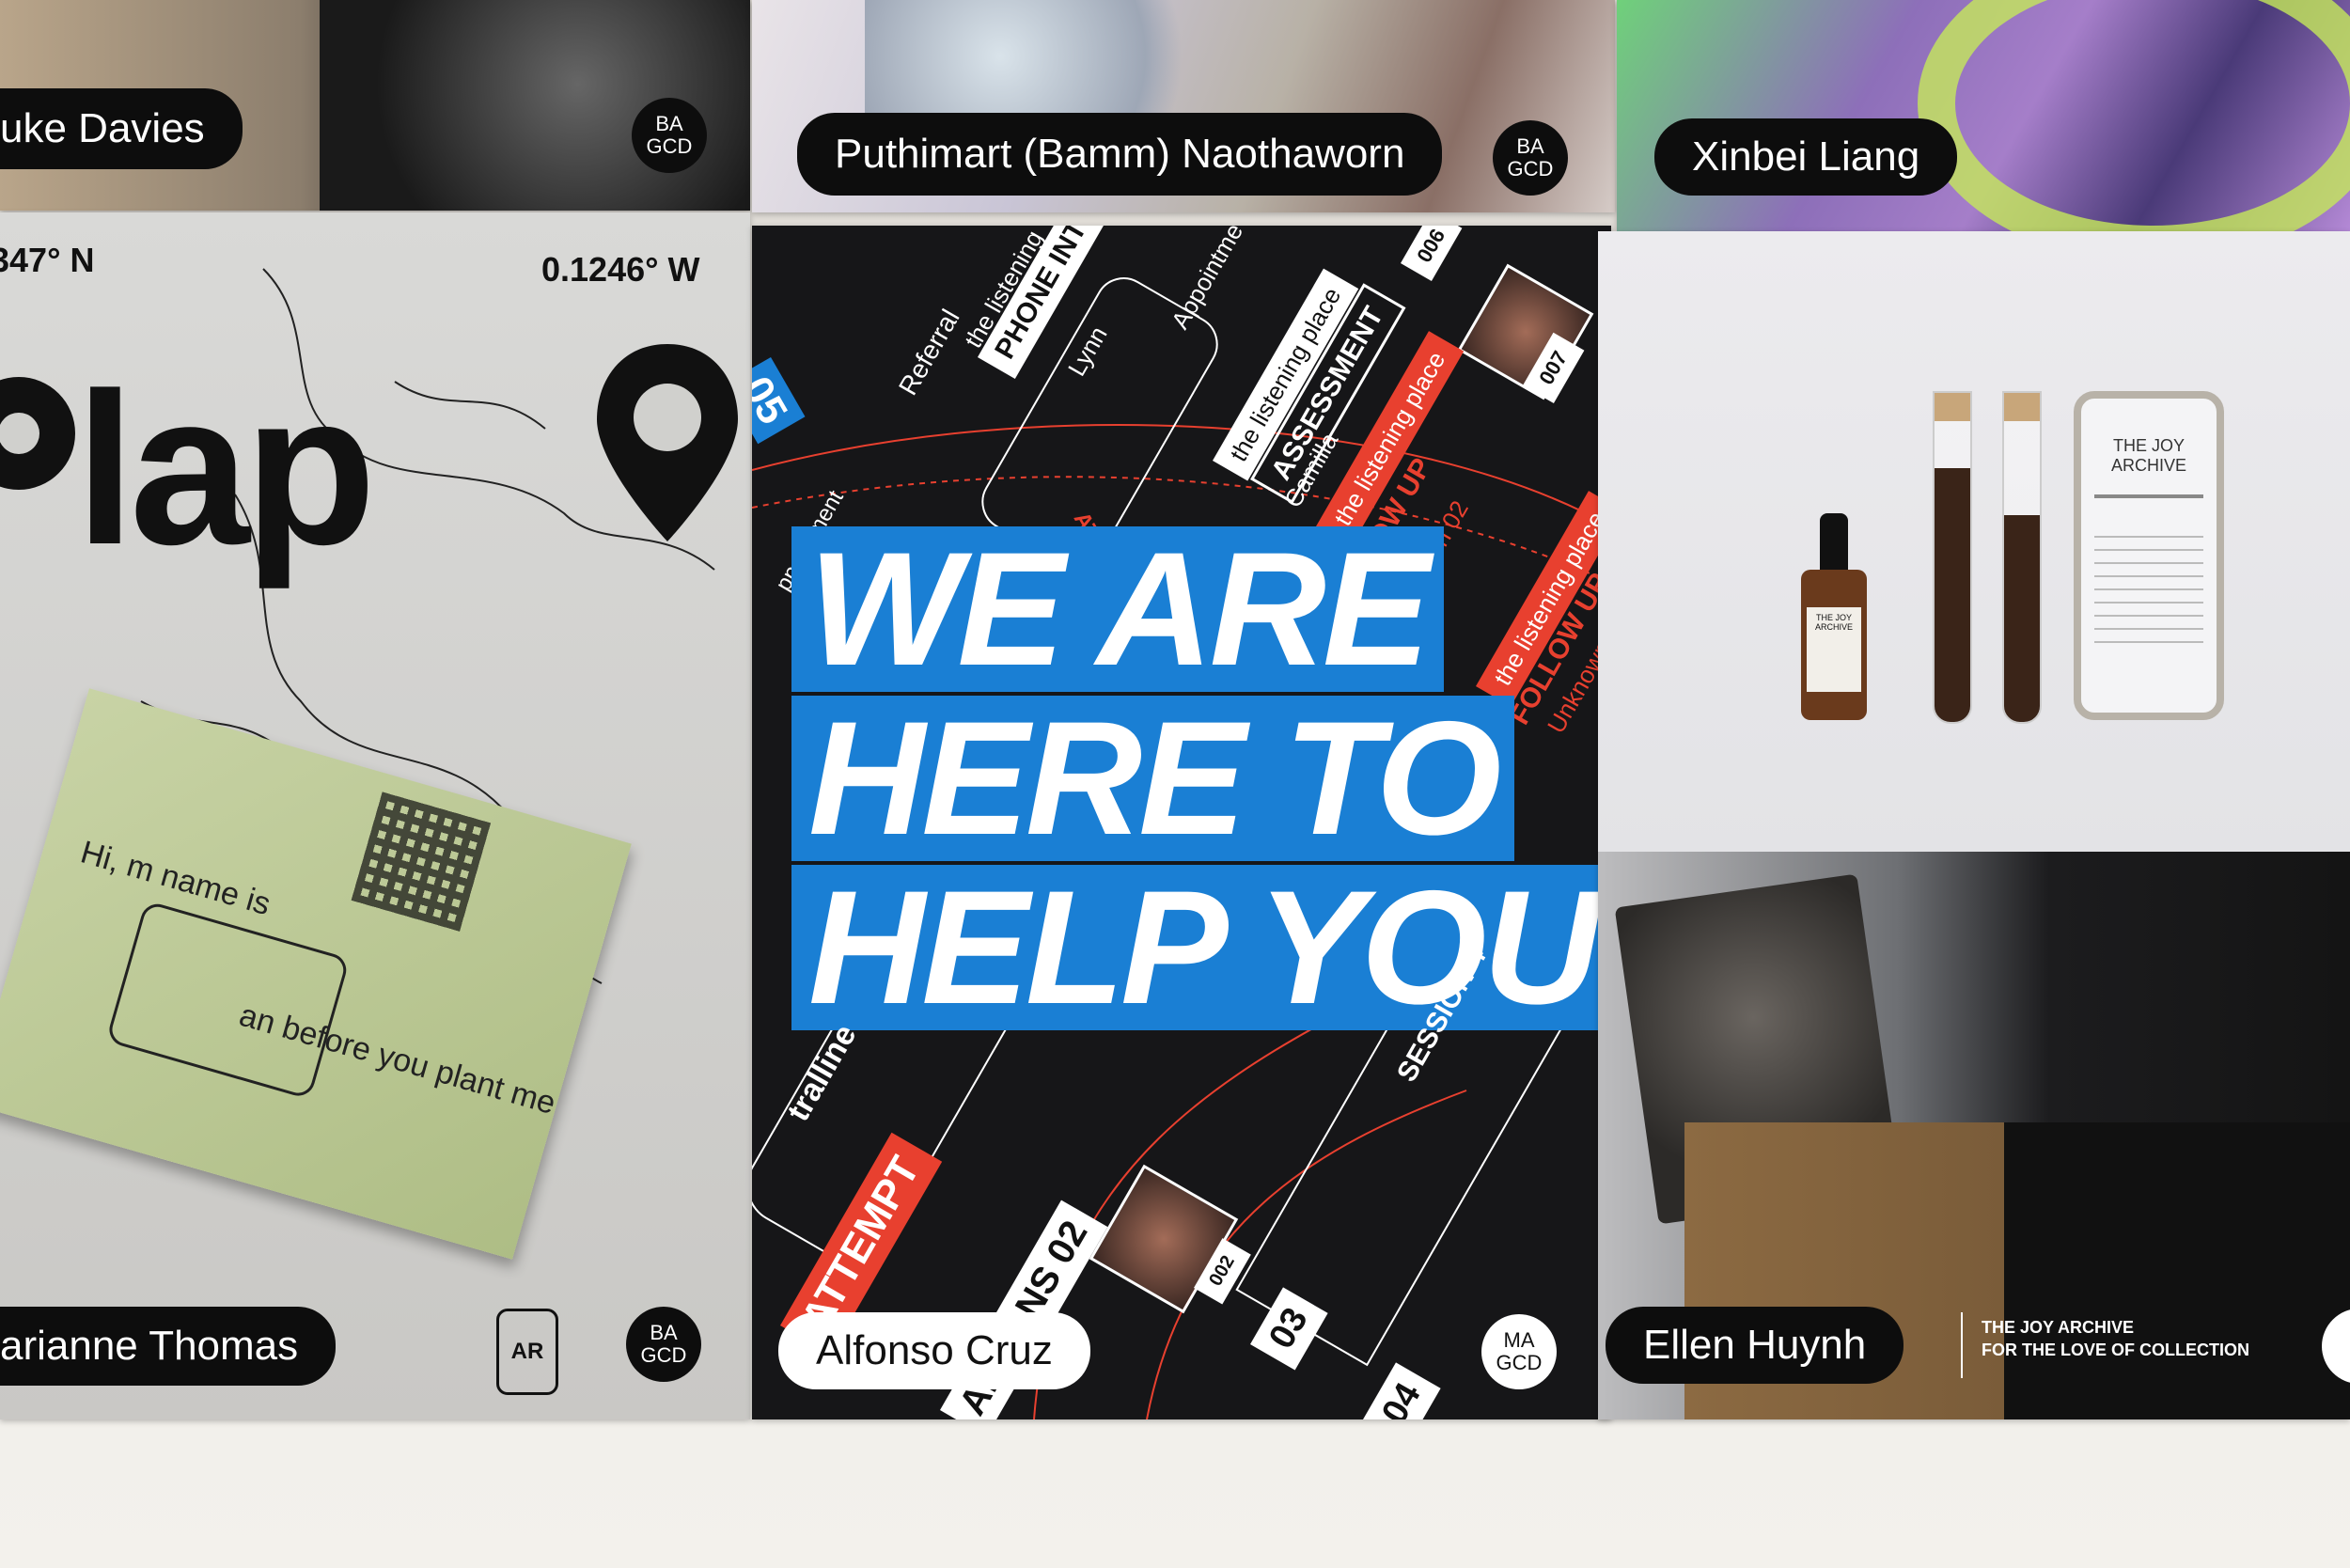 The image size is (2350, 1568). I want to click on headline-line-3: HELP YOU, so click(1201, 947).